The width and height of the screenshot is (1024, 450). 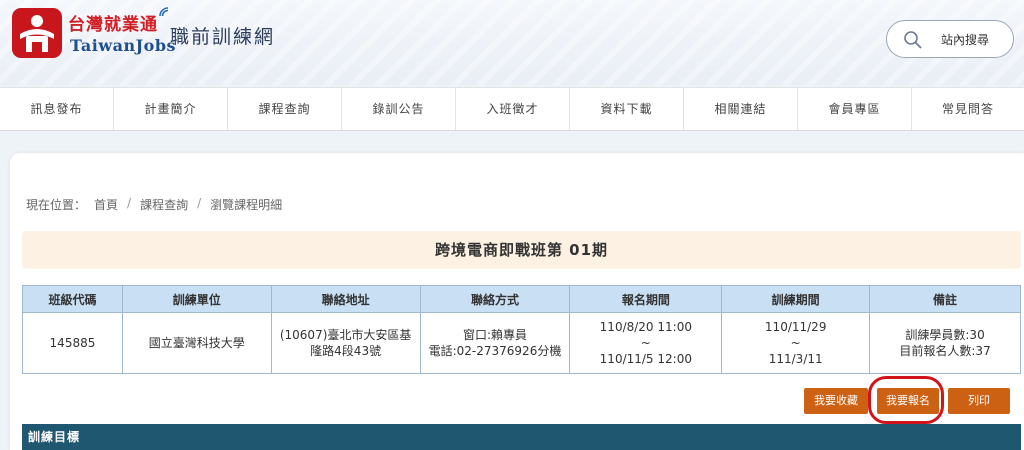 What do you see at coordinates (495, 343) in the screenshot?
I see `cell-contact: 窗口:賴專員 電話:02-27376926分機` at bounding box center [495, 343].